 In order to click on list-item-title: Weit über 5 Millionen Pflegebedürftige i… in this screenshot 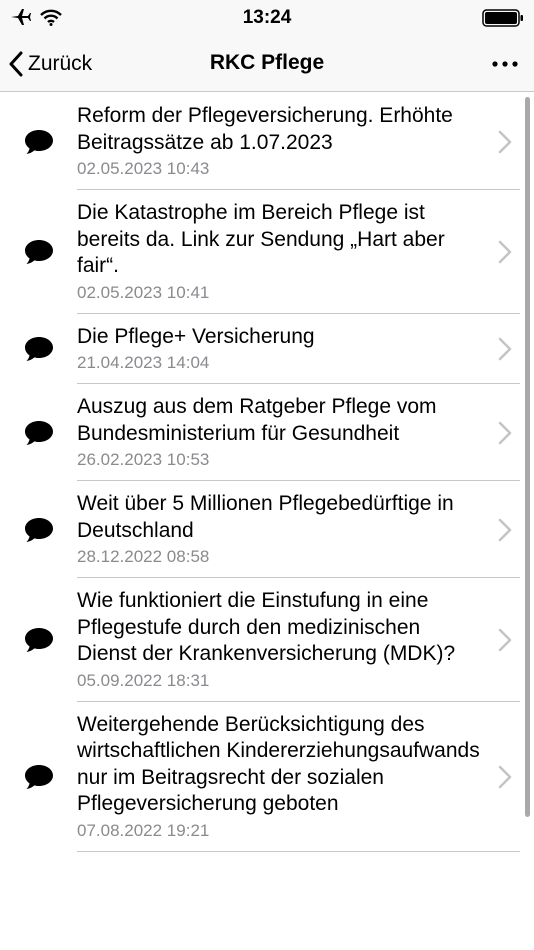, I will do `click(265, 517)`.